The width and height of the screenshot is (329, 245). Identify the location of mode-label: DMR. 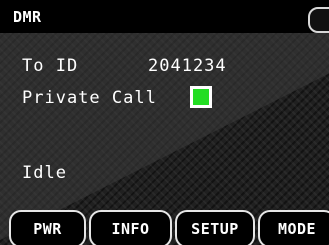
(27, 17).